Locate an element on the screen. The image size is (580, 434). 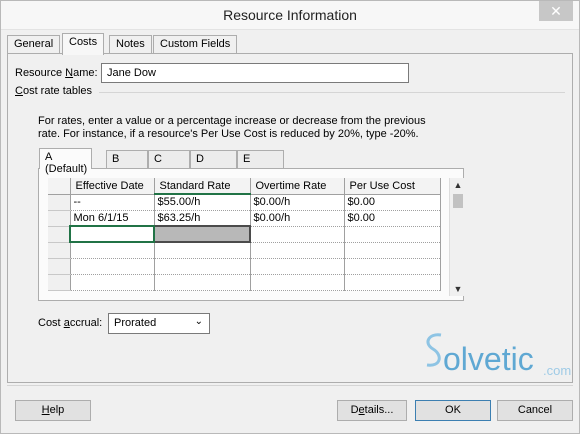
cancel-button: Cancel is located at coordinates (535, 410).